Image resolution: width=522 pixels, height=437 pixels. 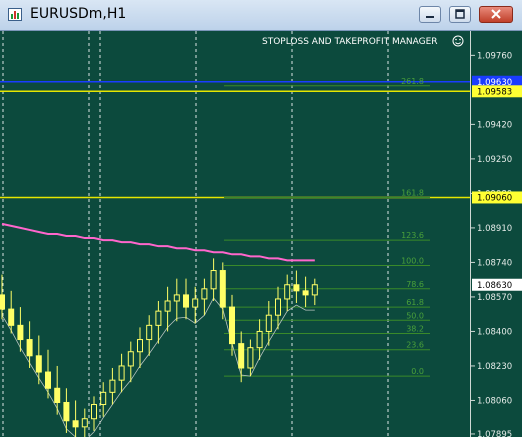 What do you see at coordinates (15, 14) in the screenshot?
I see `chart-window-icon` at bounding box center [15, 14].